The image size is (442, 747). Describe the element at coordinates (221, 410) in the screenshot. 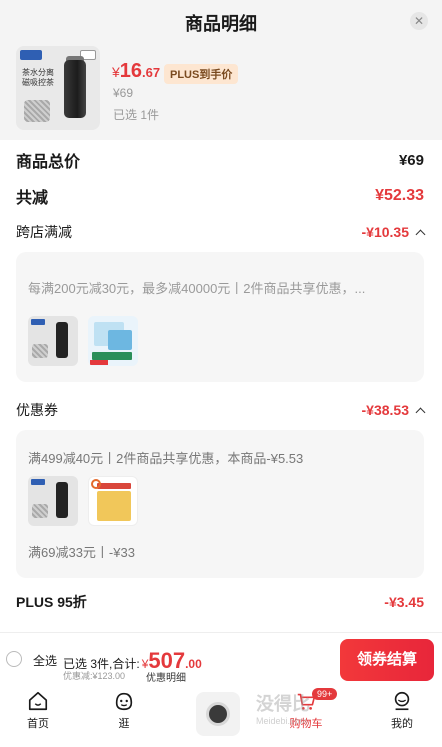

I see `coupon-row: 优惠券 -¥38.53` at that location.